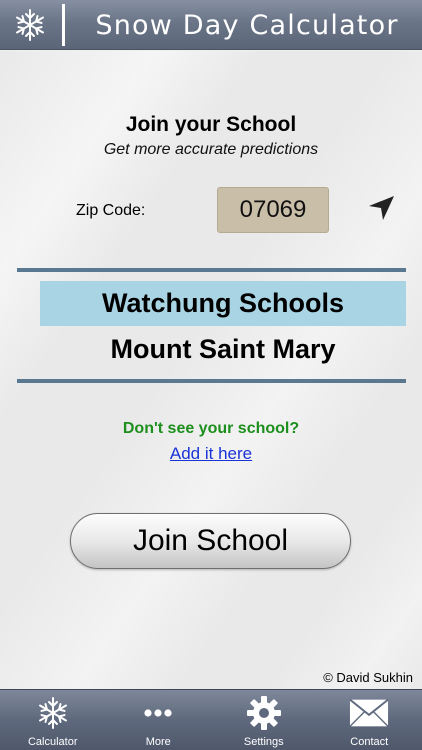  Describe the element at coordinates (211, 124) in the screenshot. I see `join-title: Join your School` at that location.